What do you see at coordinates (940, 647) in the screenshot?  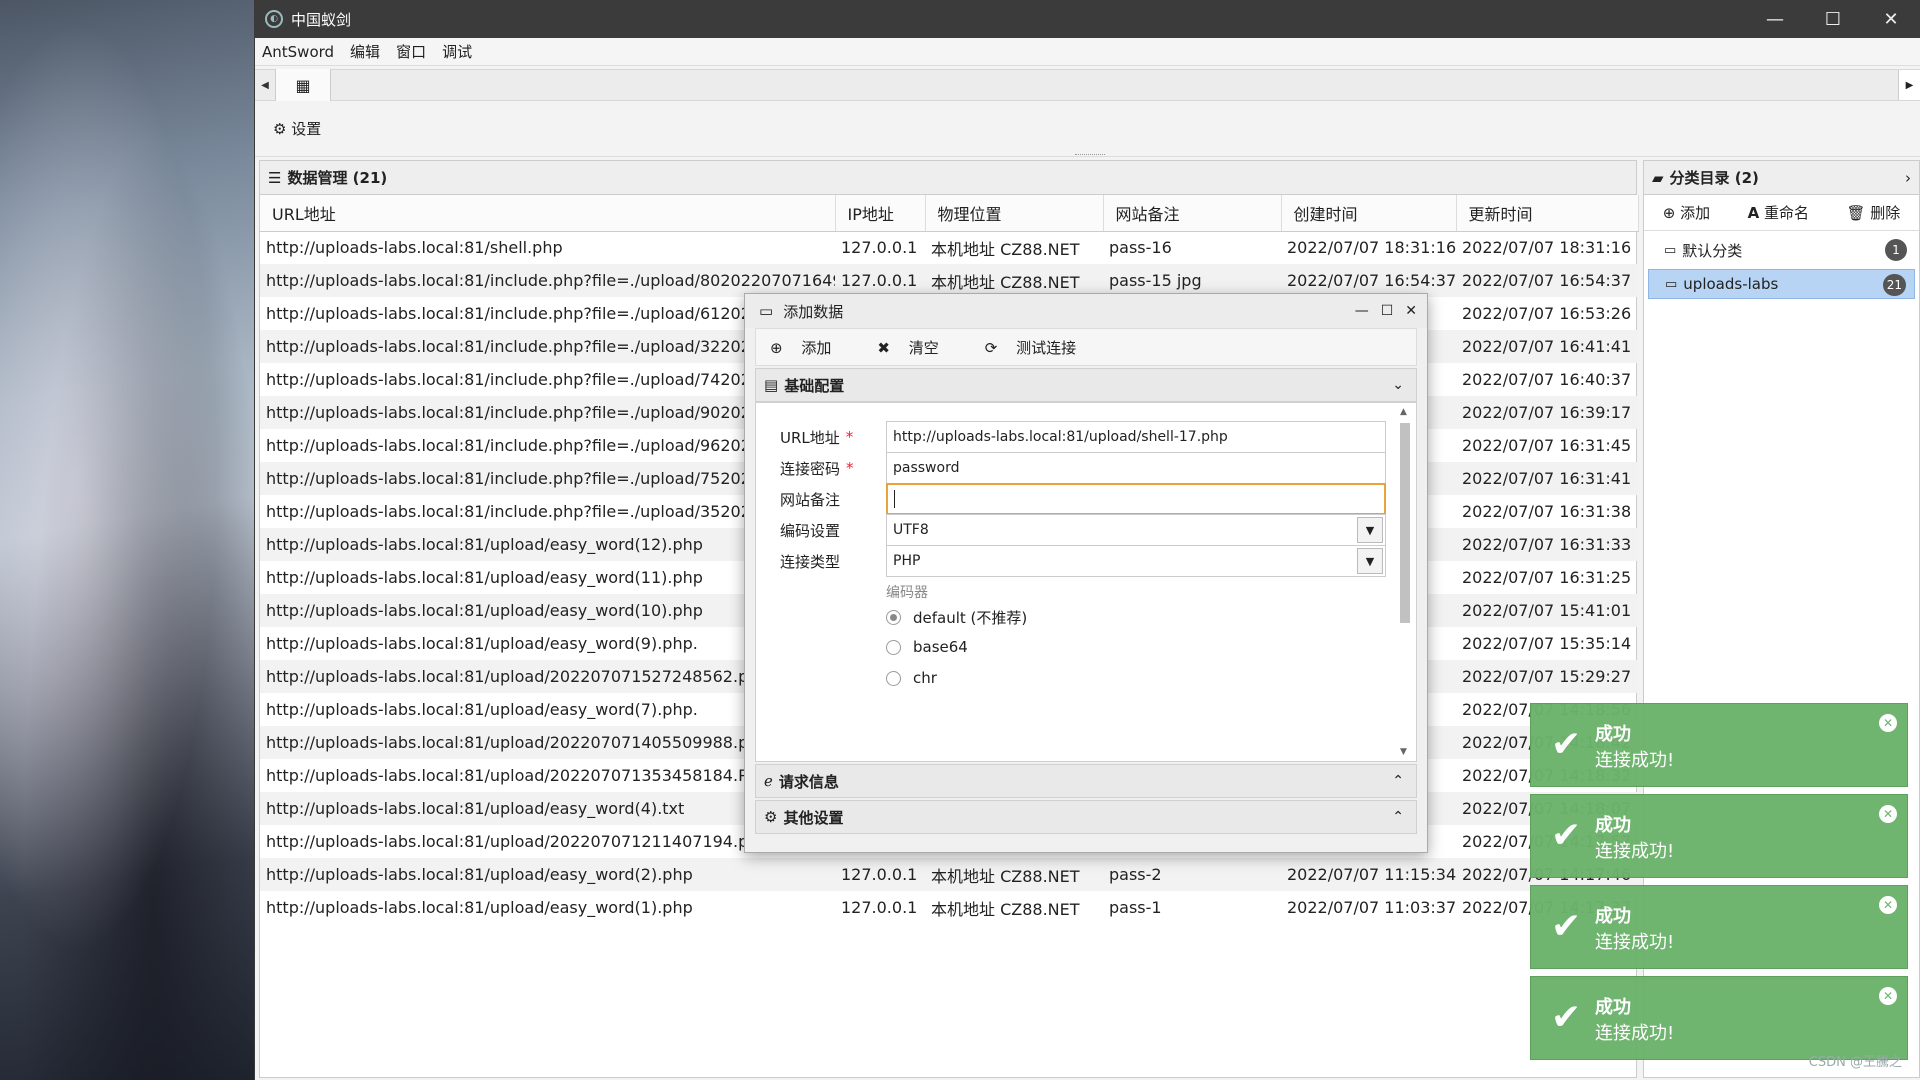 I see `encoder-option-label: base64` at bounding box center [940, 647].